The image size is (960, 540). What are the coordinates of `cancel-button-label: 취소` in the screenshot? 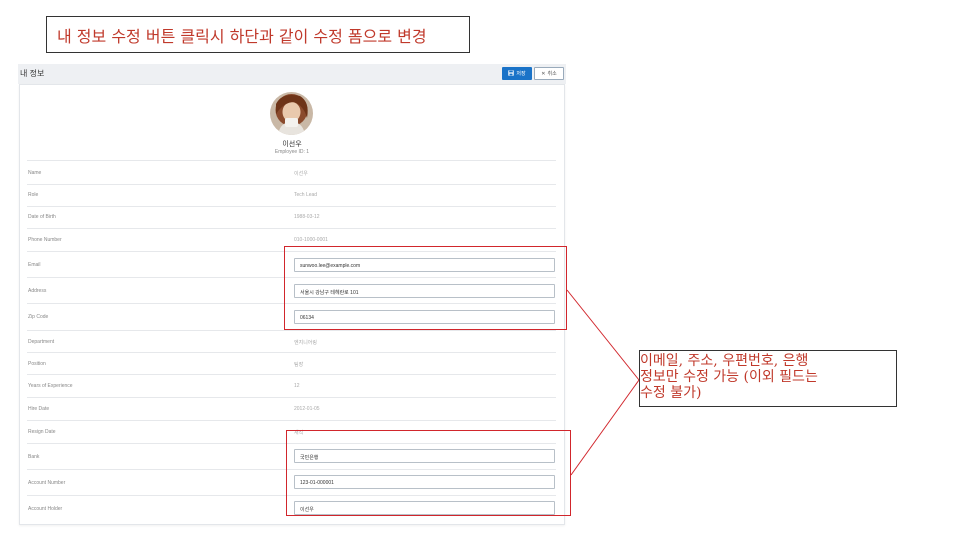 It's located at (552, 74).